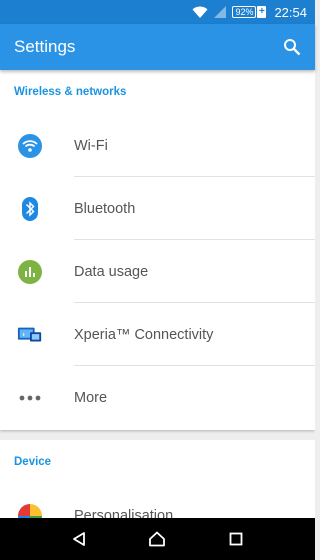  I want to click on personalisation-icon, so click(30, 510).